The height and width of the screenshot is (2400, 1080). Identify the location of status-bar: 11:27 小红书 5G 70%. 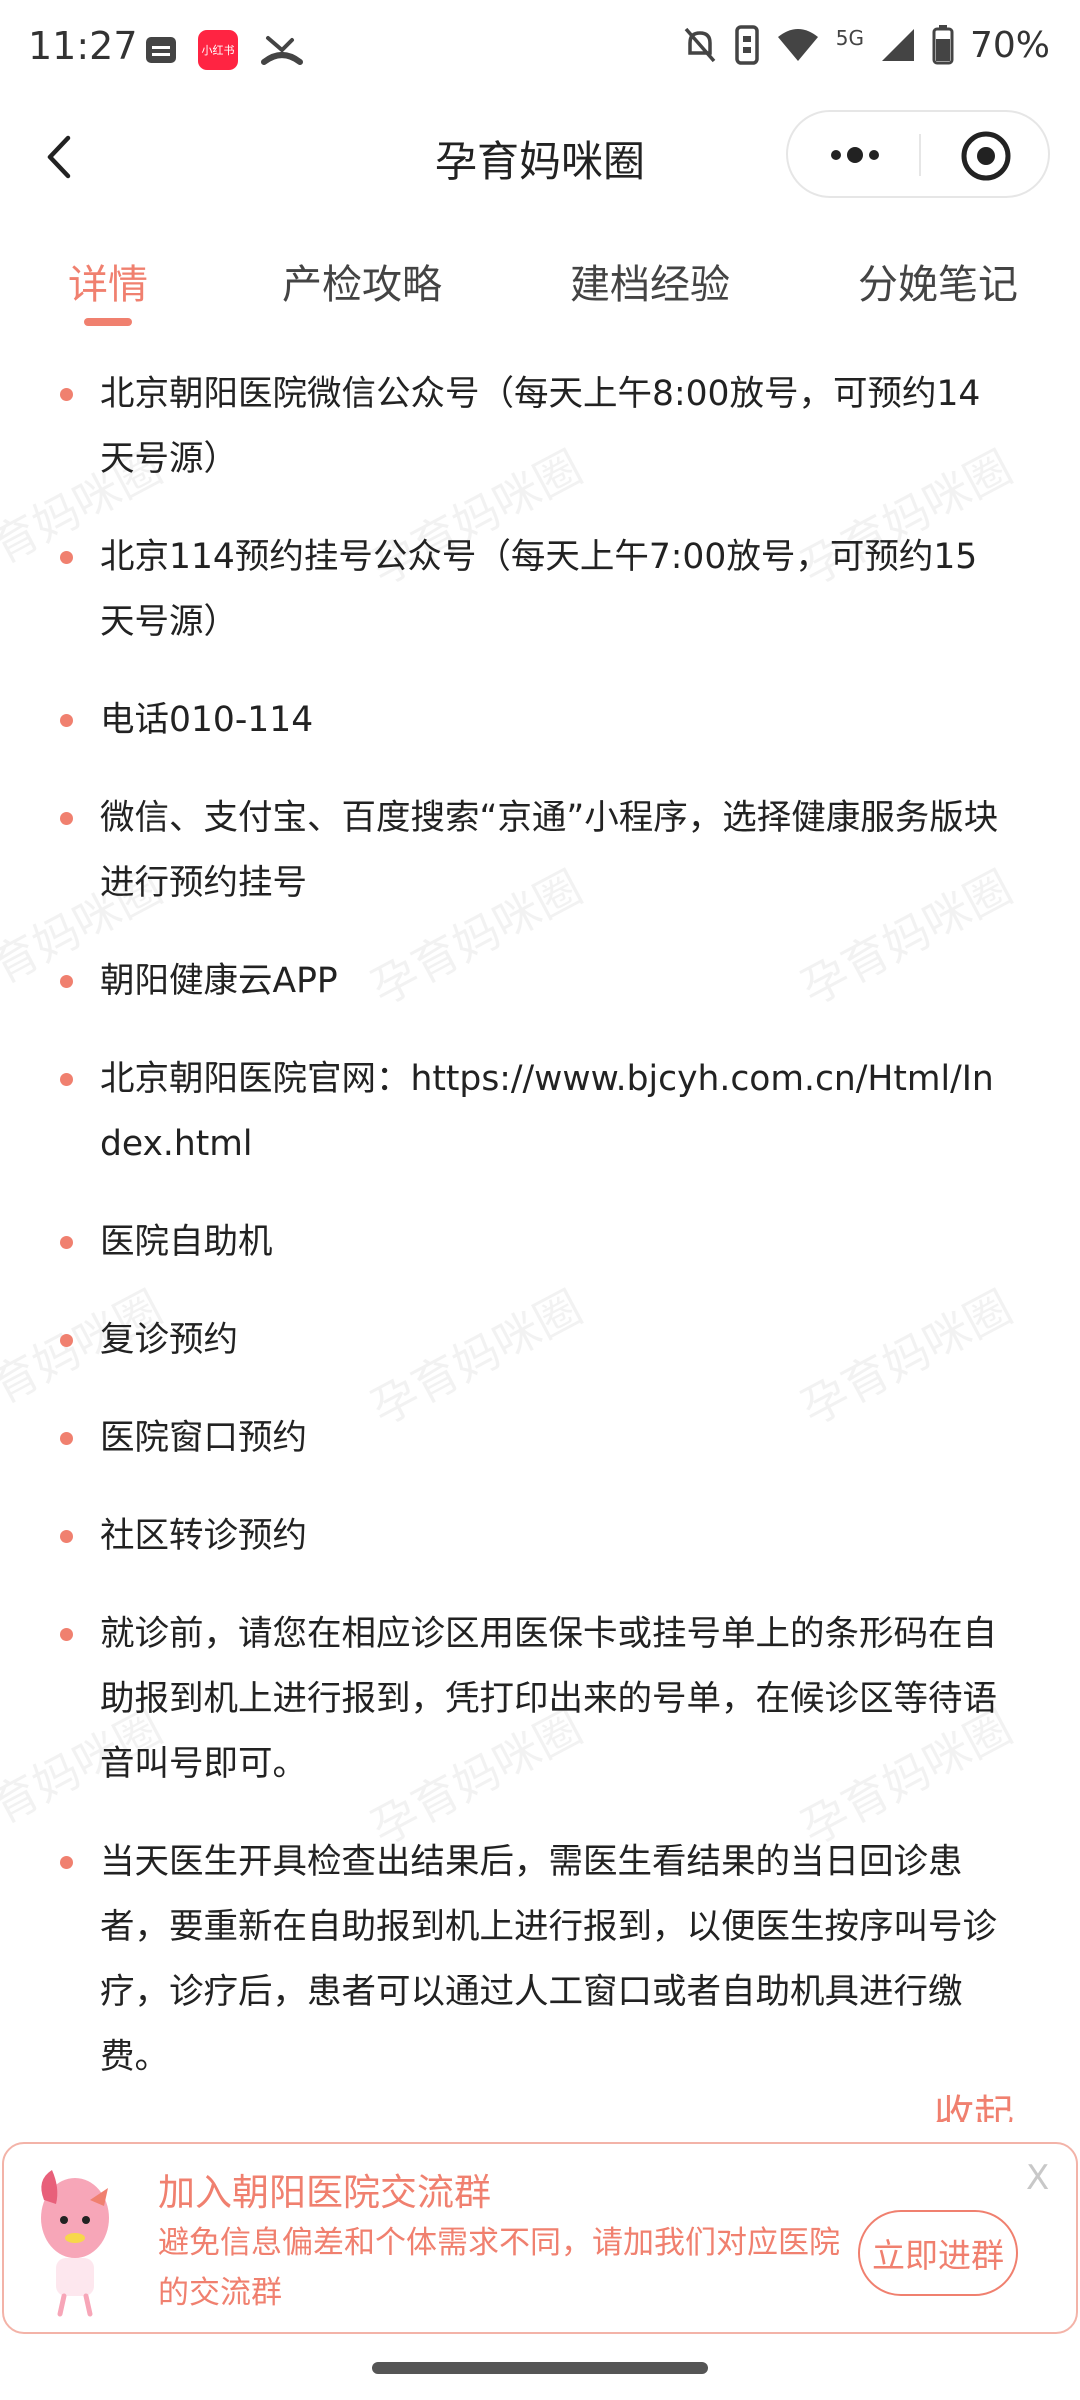
(540, 50).